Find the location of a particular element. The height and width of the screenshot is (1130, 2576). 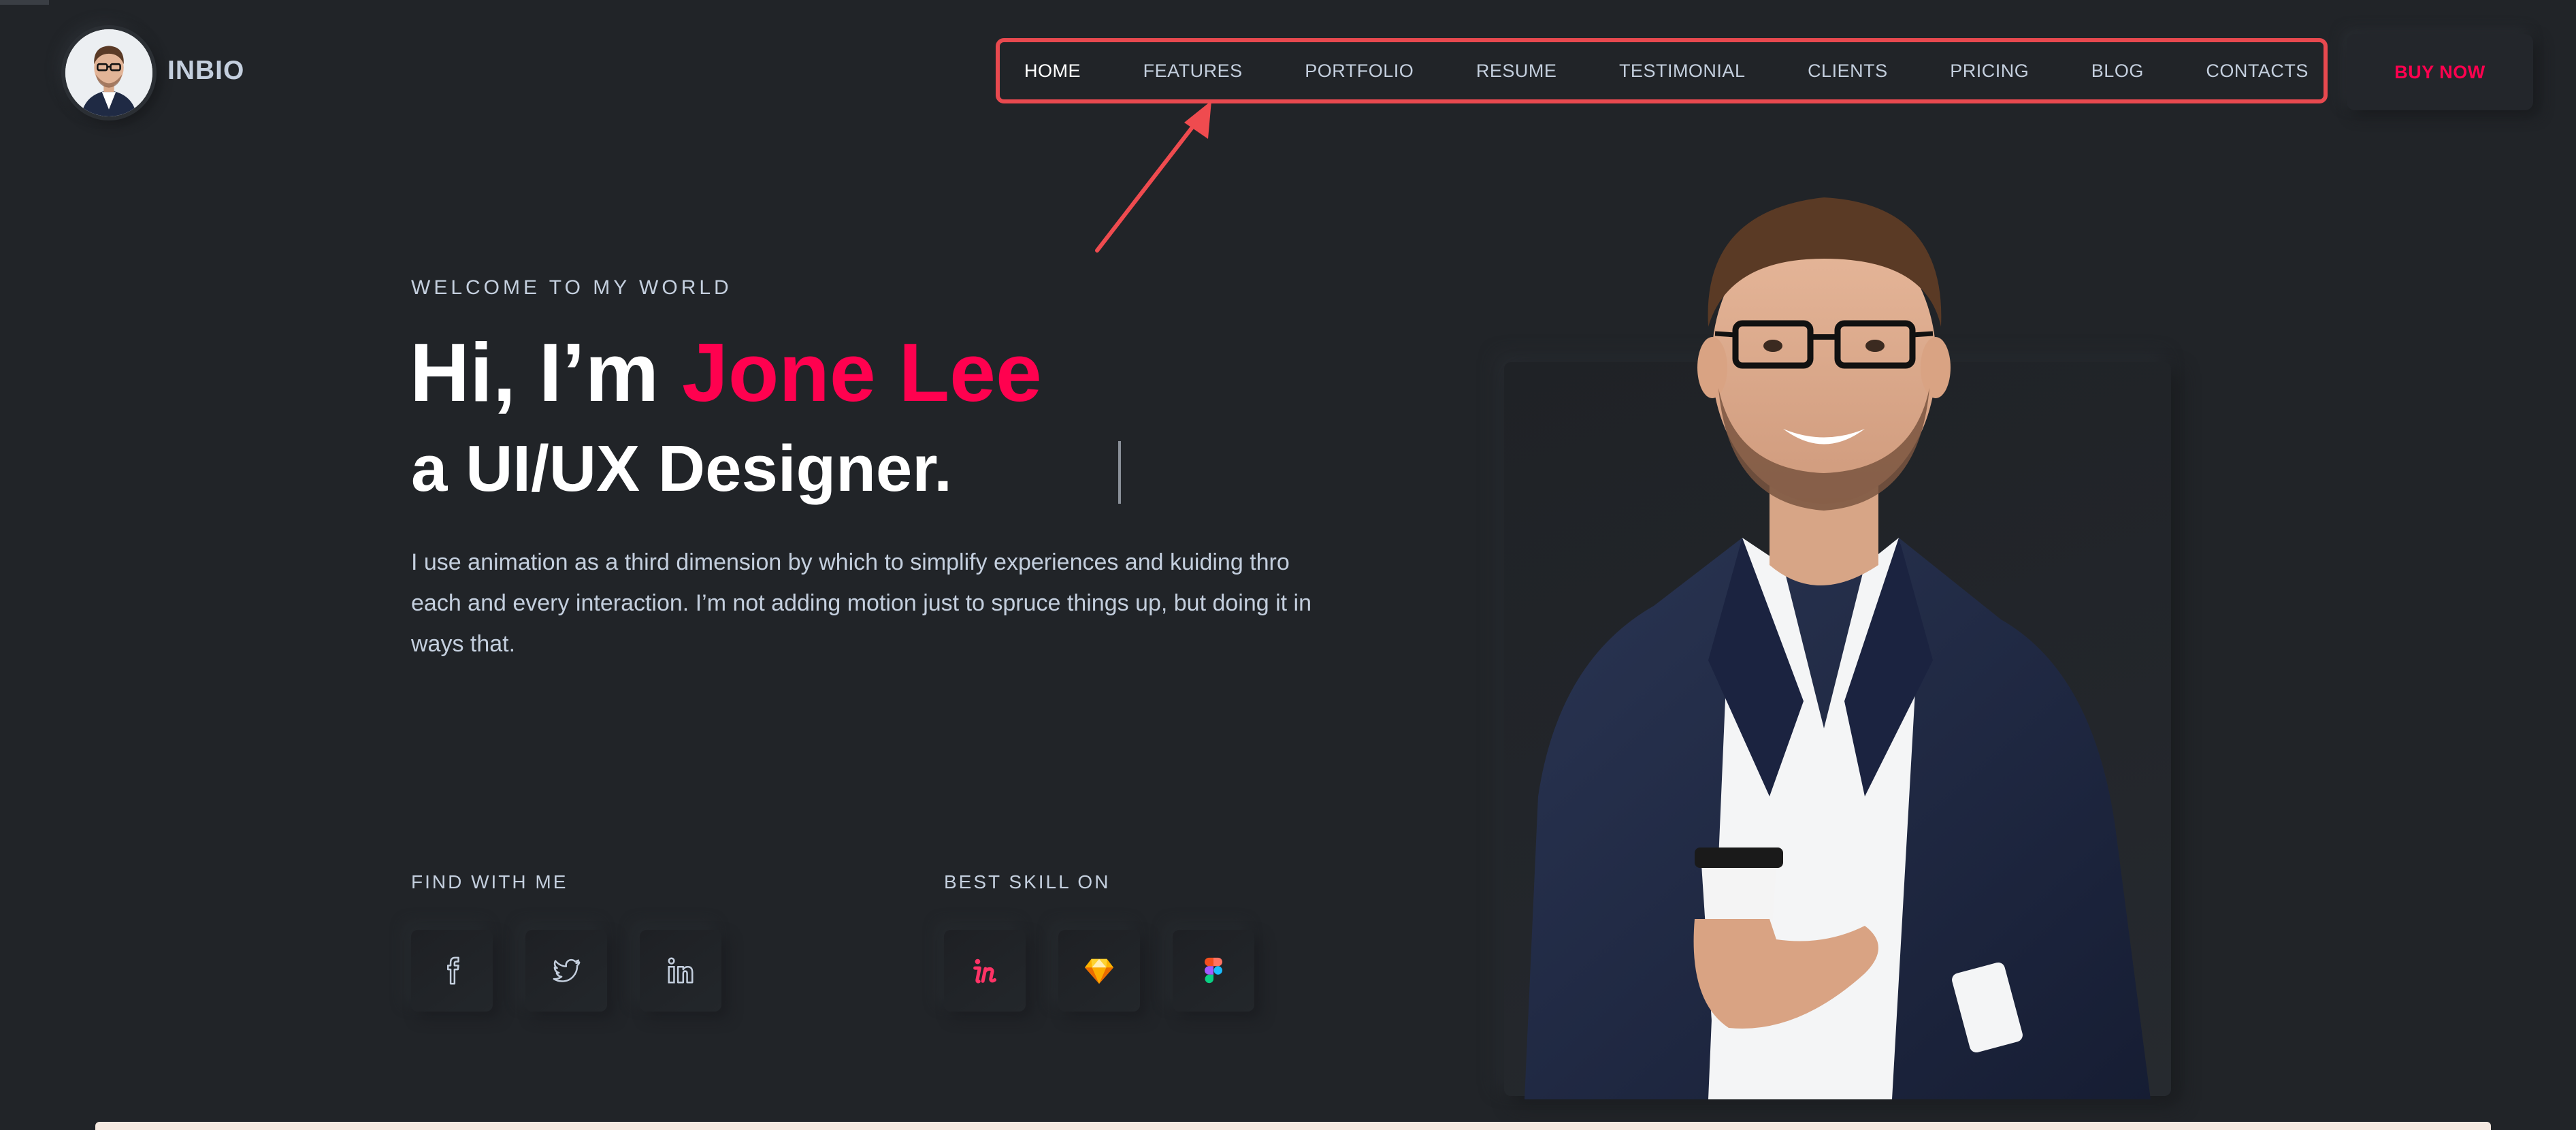

logo-avatar is located at coordinates (109, 72).